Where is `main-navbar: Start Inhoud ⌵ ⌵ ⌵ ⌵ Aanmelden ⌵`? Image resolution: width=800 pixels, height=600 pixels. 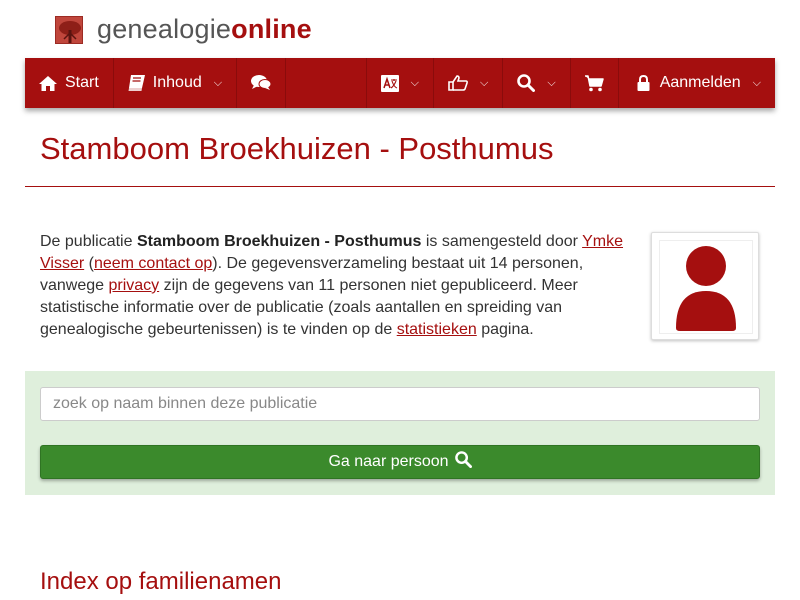
main-navbar: Start Inhoud ⌵ ⌵ ⌵ ⌵ Aanmelden ⌵ is located at coordinates (400, 83).